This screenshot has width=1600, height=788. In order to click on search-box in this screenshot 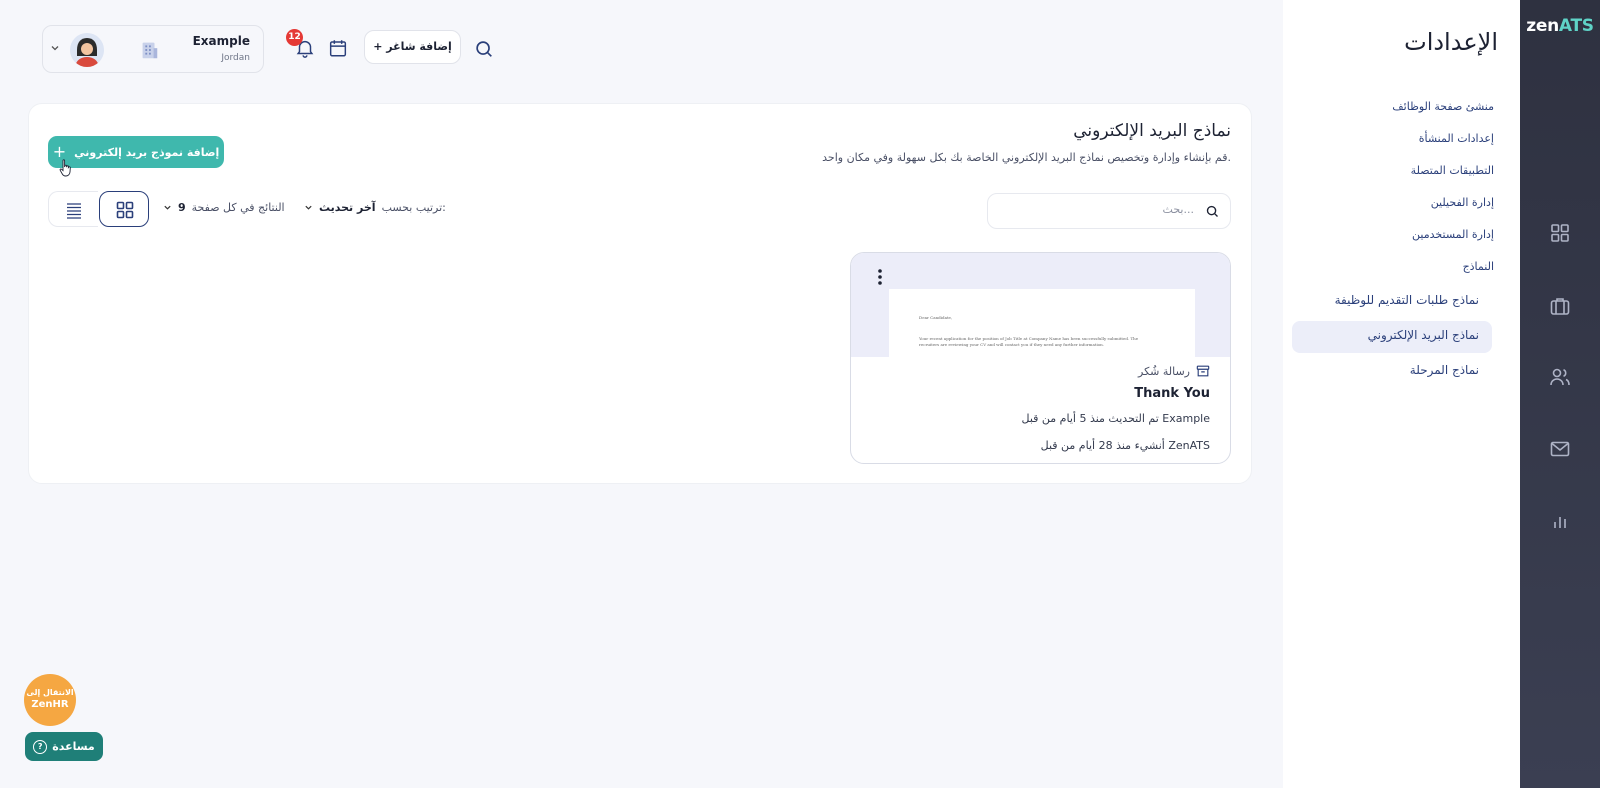, I will do `click(1109, 211)`.